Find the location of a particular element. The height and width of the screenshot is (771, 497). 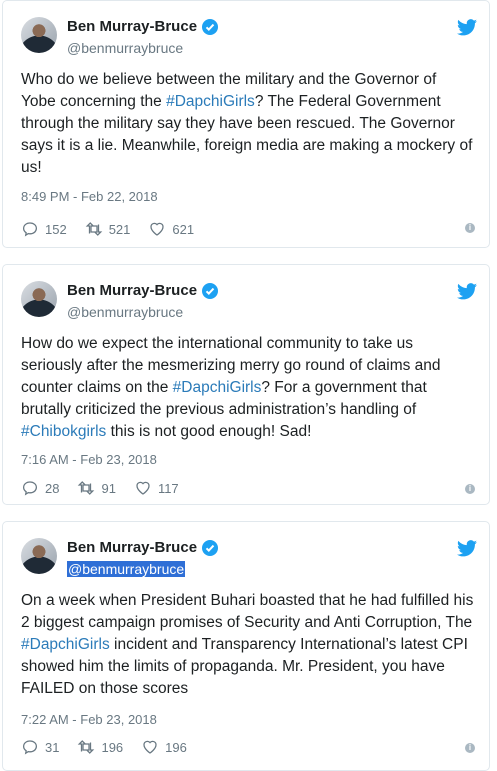

like-count: 621 is located at coordinates (183, 229).